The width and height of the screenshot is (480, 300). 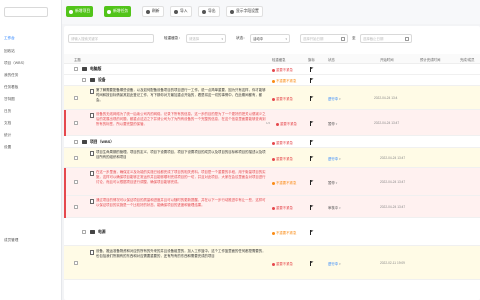 I want to click on status-filter-label: 状态：, so click(x=241, y=38).